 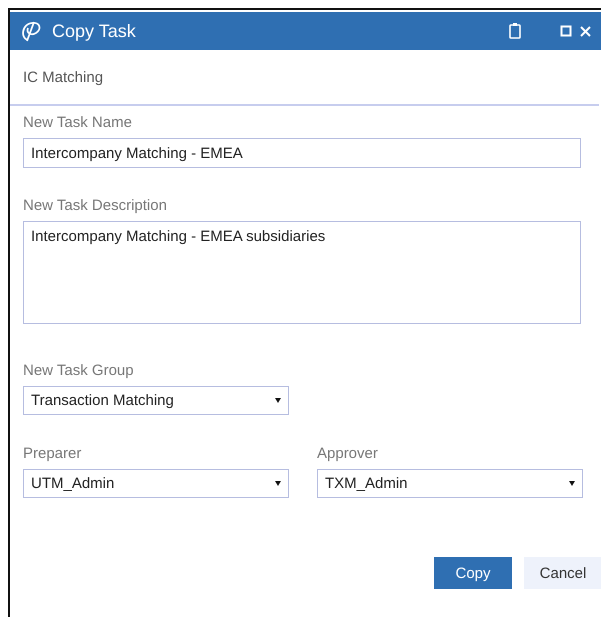 I want to click on copy-button: Copy, so click(x=473, y=573).